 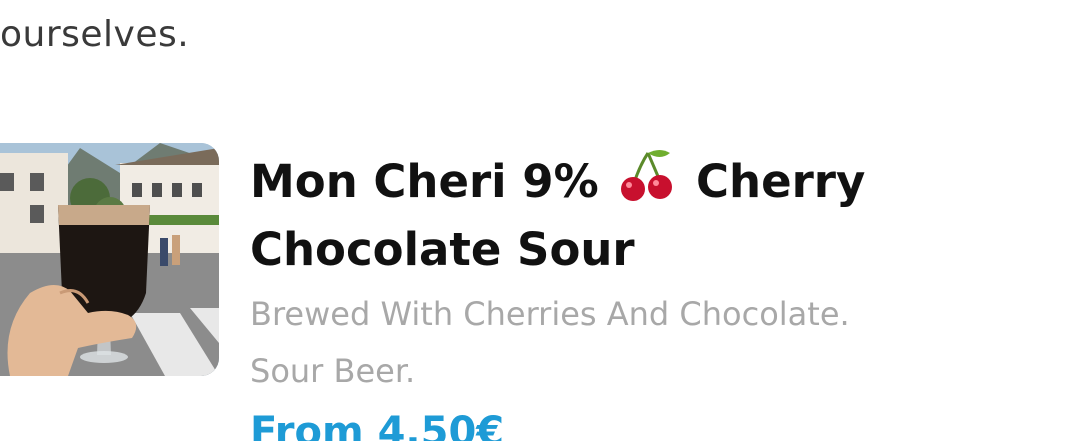 I want to click on product-title-line2: Chocolate Sour, so click(x=442, y=249).